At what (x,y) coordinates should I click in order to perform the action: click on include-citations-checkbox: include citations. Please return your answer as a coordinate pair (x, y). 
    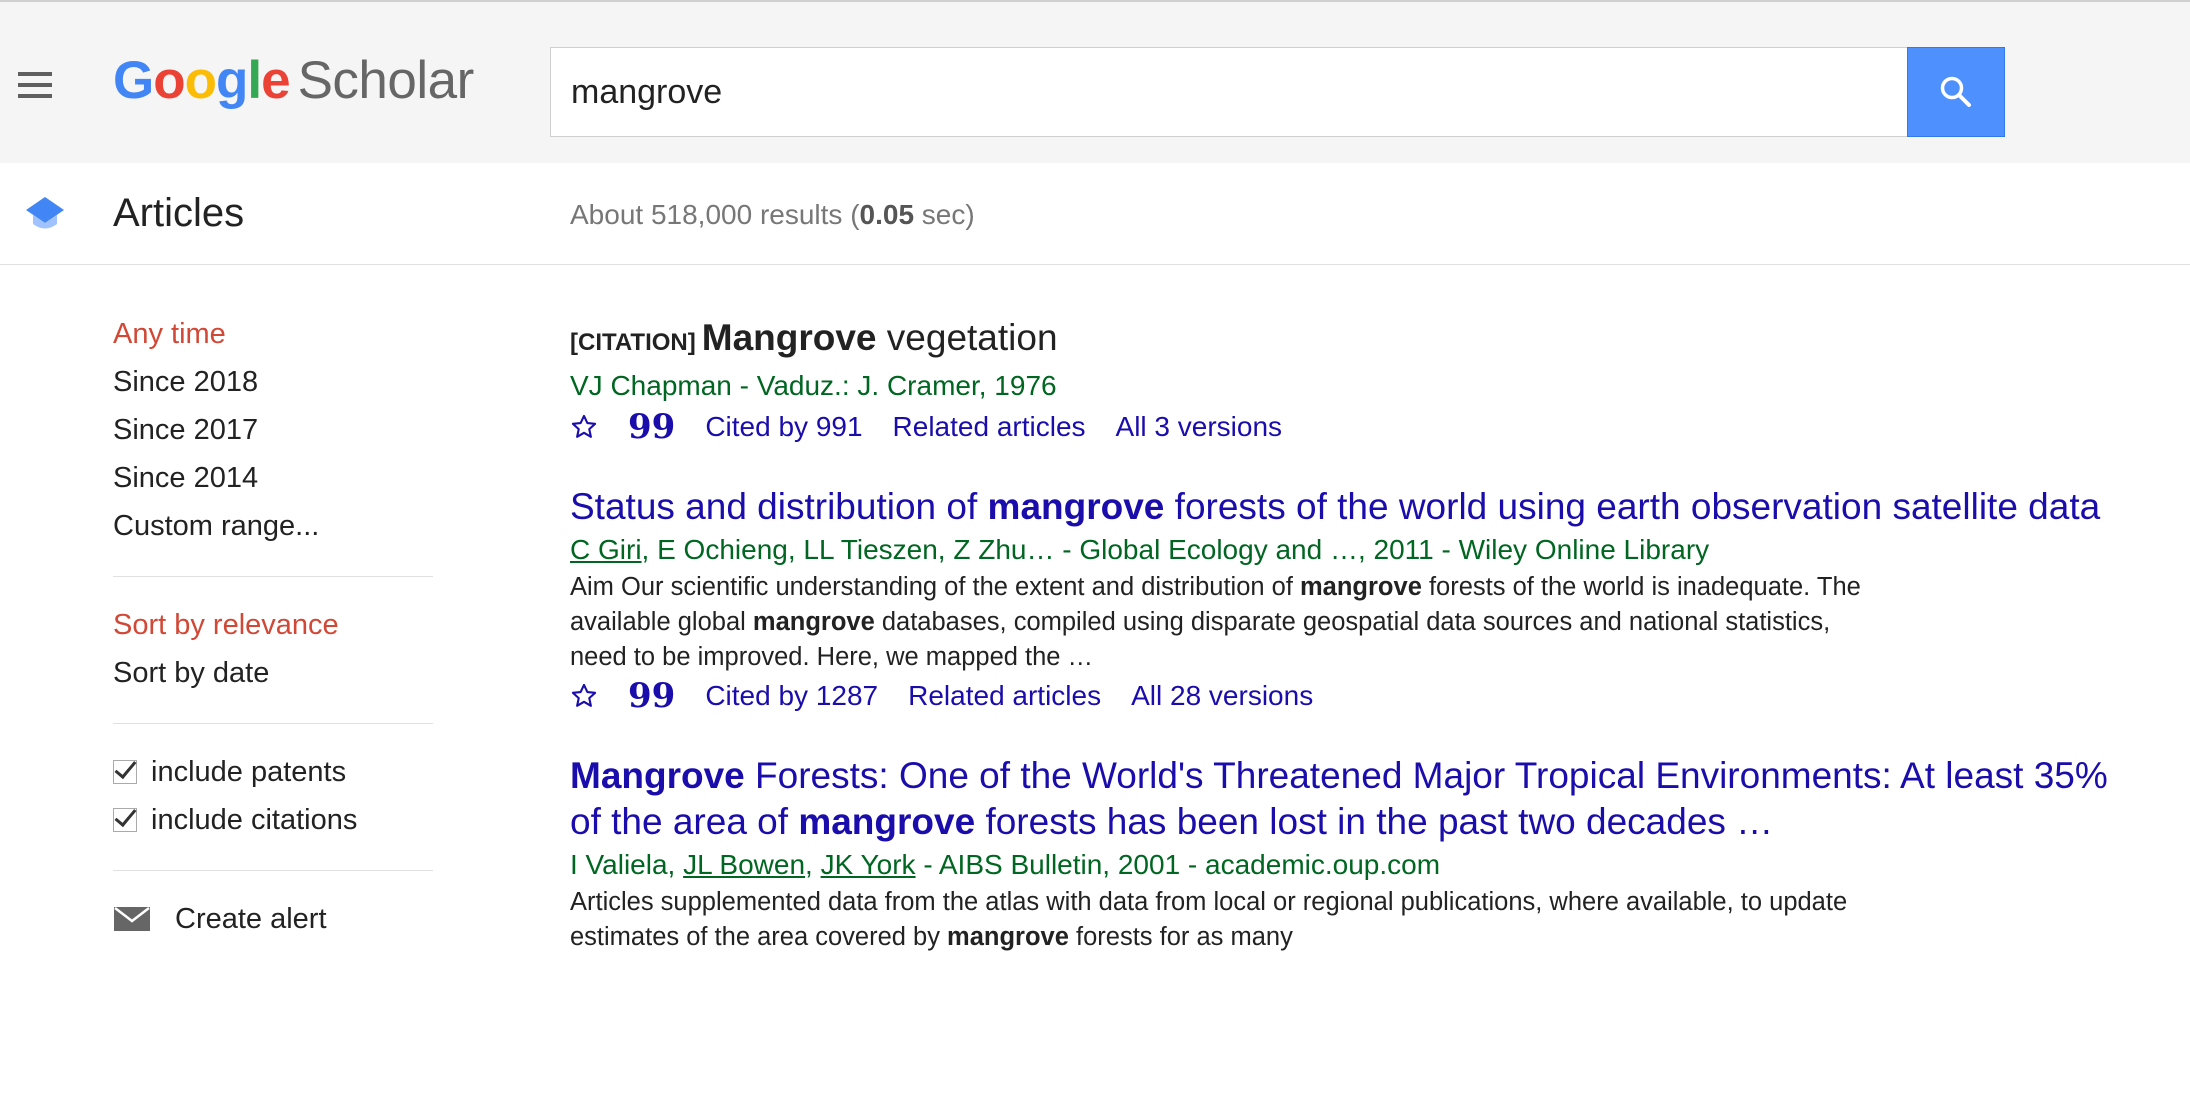
    Looking at the image, I should click on (273, 820).